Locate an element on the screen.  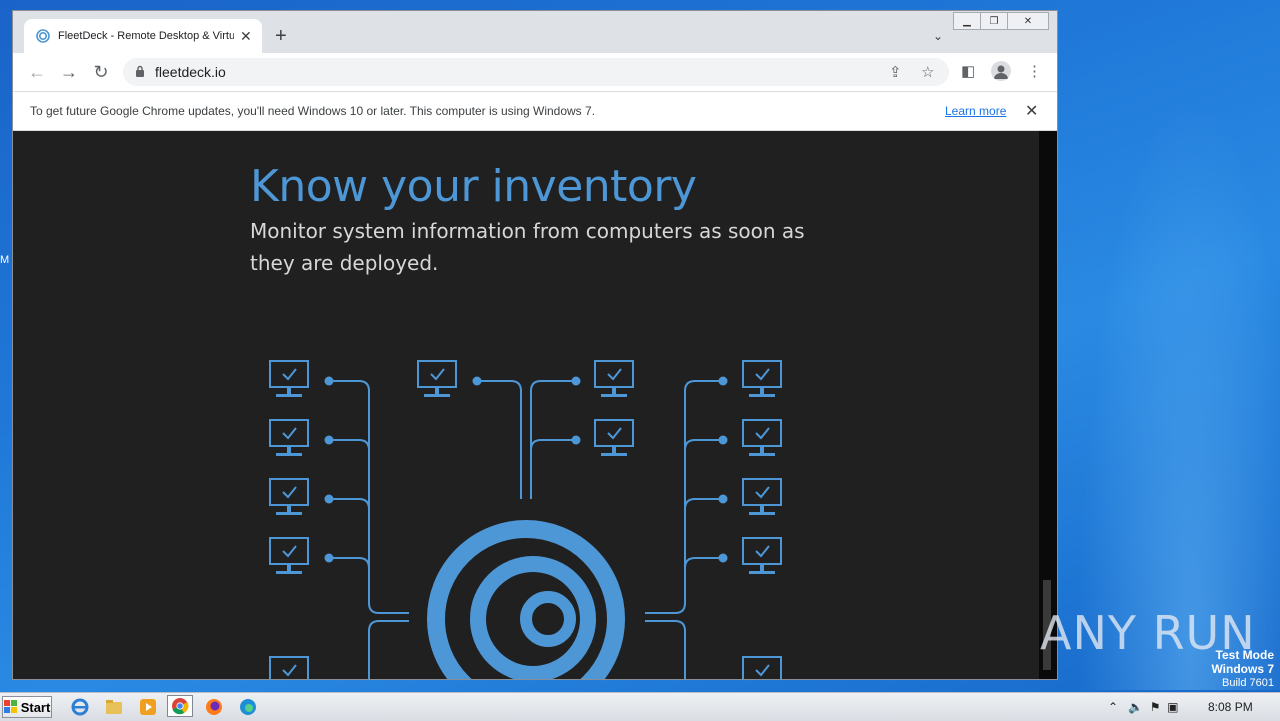
action-center-flag-icon: ⚑ is located at coordinates (1155, 707).